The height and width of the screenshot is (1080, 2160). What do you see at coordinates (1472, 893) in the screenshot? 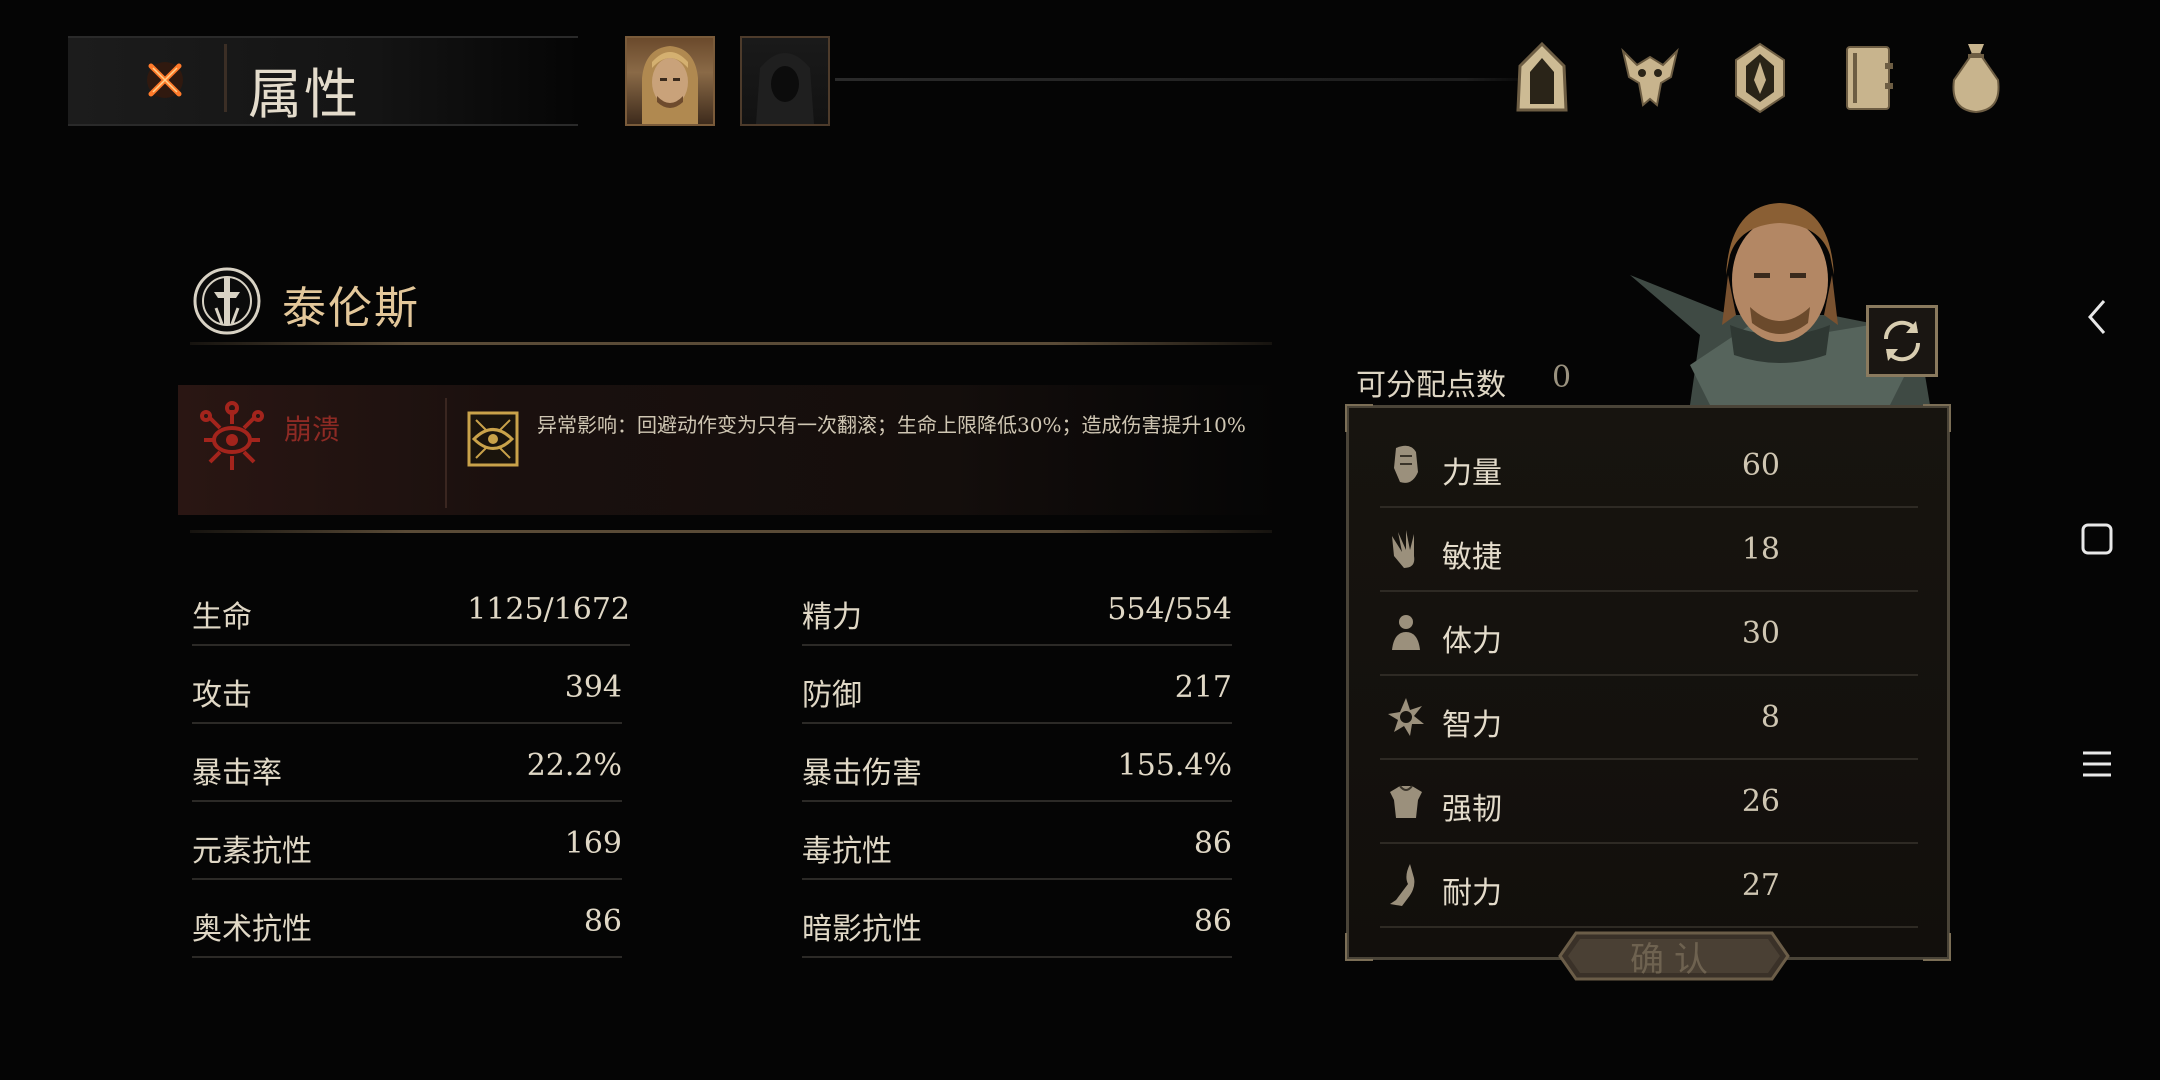
I see `attribute-label: 耐力` at bounding box center [1472, 893].